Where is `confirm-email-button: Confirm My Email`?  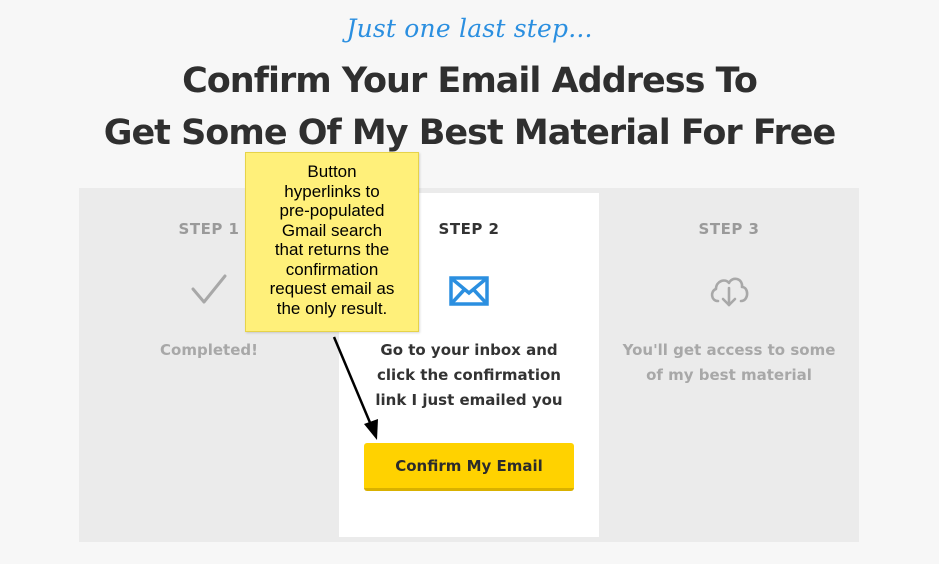 confirm-email-button: Confirm My Email is located at coordinates (469, 467).